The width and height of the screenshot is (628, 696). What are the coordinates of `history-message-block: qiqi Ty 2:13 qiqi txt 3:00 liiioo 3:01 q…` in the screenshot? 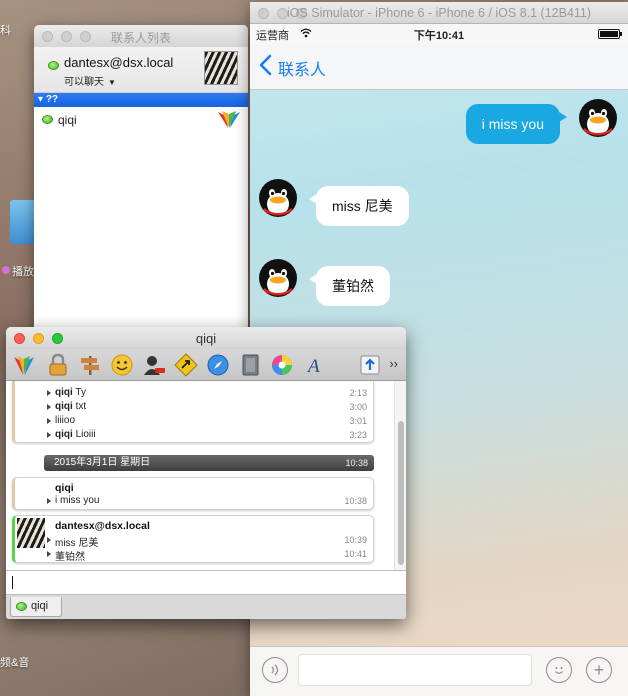 It's located at (193, 412).